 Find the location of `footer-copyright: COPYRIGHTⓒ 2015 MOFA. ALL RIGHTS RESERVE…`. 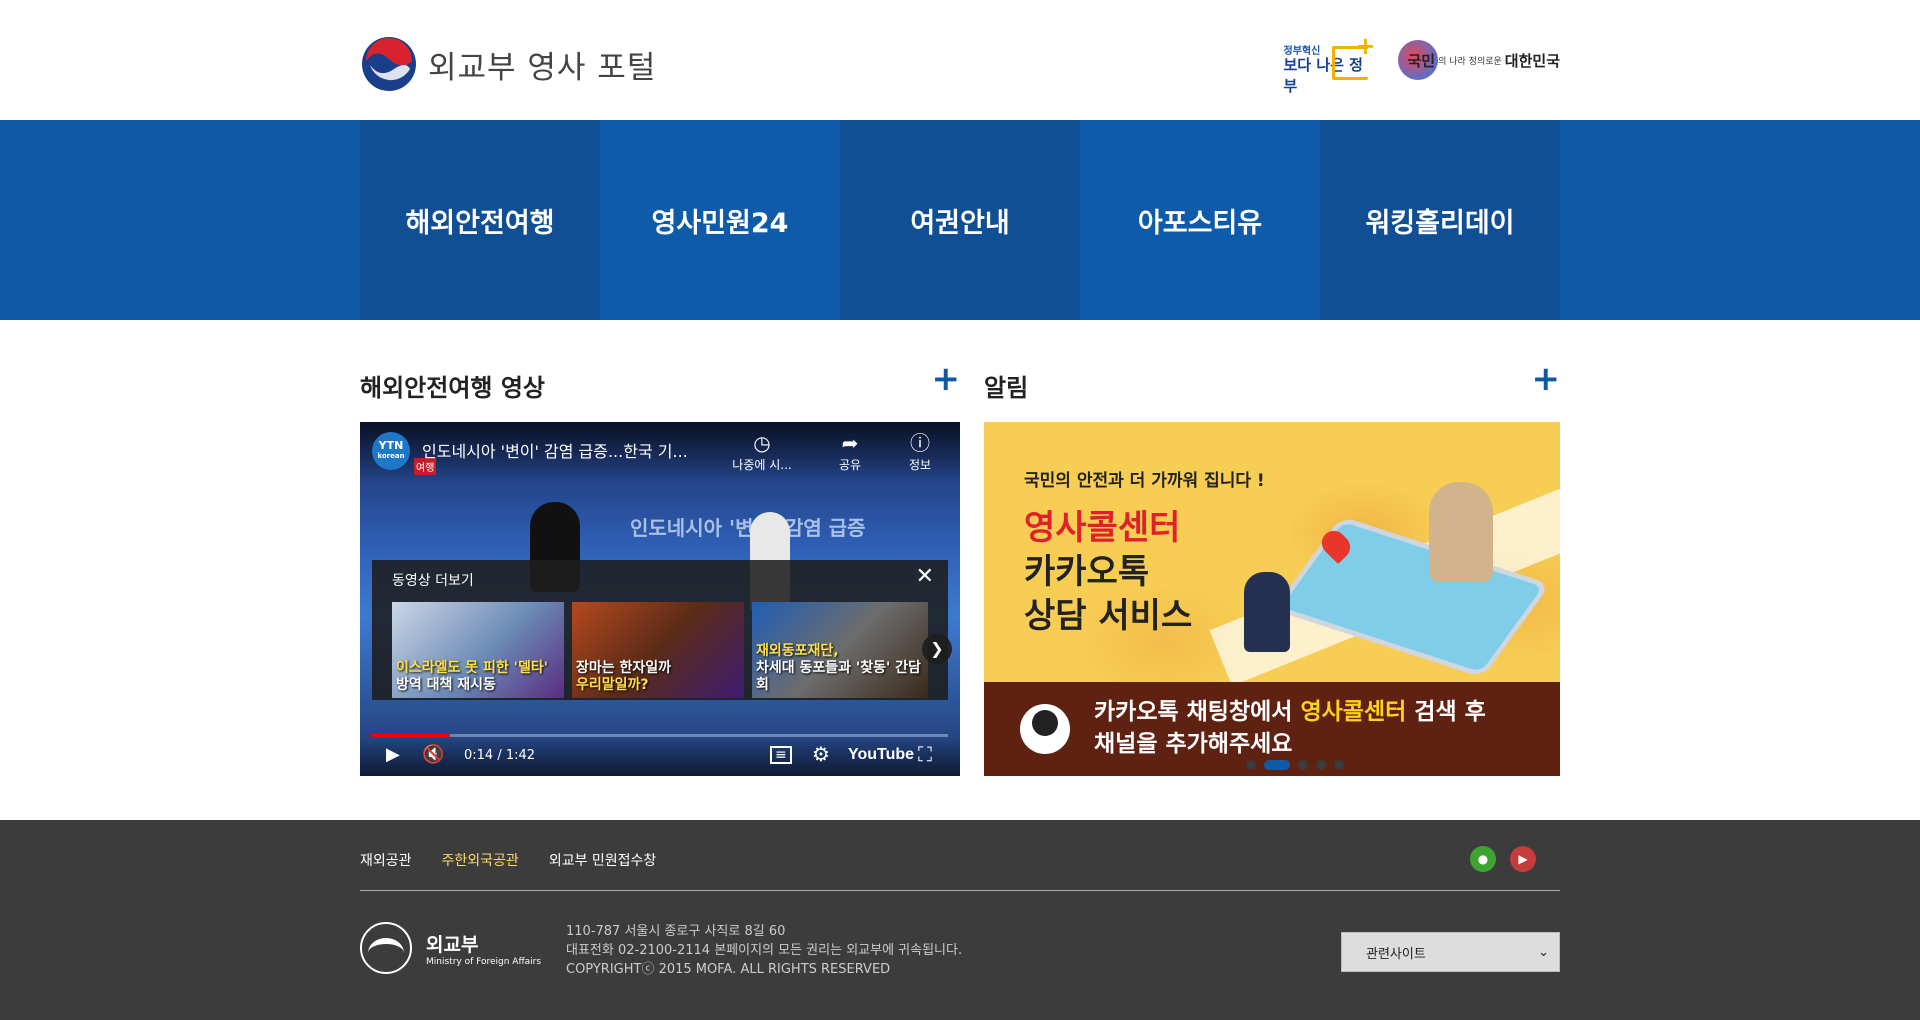

footer-copyright: COPYRIGHTⓒ 2015 MOFA. ALL RIGHTS RESERVE… is located at coordinates (728, 969).